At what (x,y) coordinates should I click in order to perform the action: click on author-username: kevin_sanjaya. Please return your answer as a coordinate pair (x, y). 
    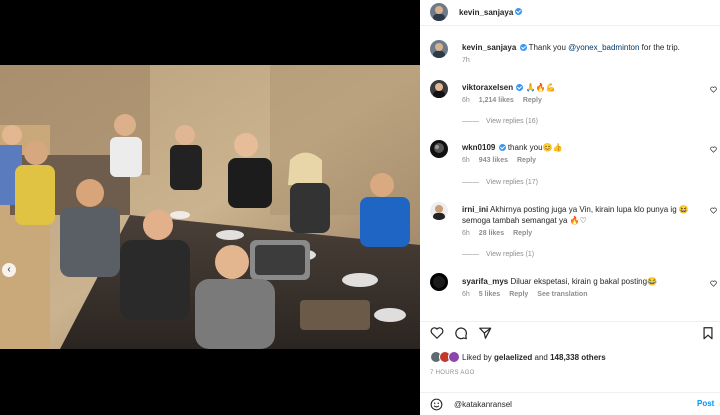
    Looking at the image, I should click on (486, 12).